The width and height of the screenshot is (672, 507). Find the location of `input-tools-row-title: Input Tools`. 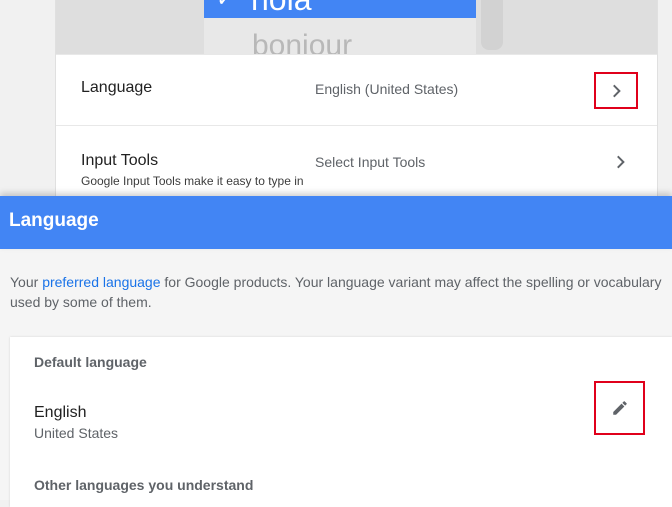

input-tools-row-title: Input Tools is located at coordinates (120, 160).